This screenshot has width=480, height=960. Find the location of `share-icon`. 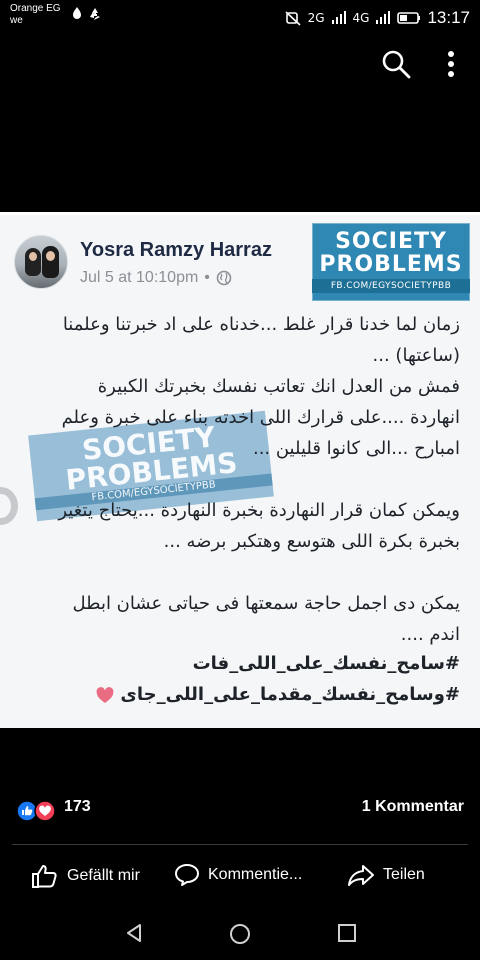

share-icon is located at coordinates (361, 875).